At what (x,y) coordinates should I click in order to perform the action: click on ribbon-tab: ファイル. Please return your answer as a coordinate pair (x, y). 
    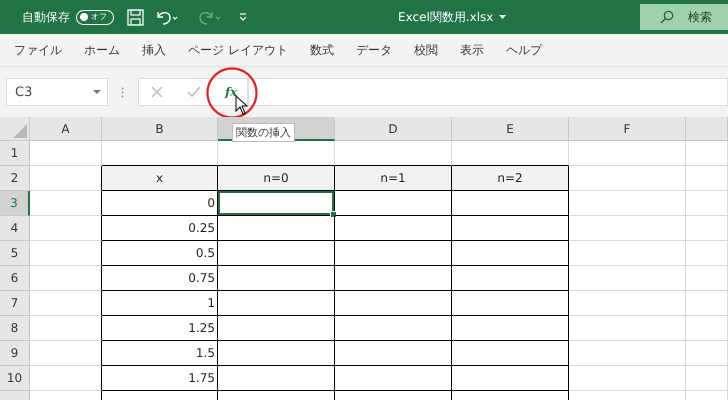
    Looking at the image, I should click on (38, 50).